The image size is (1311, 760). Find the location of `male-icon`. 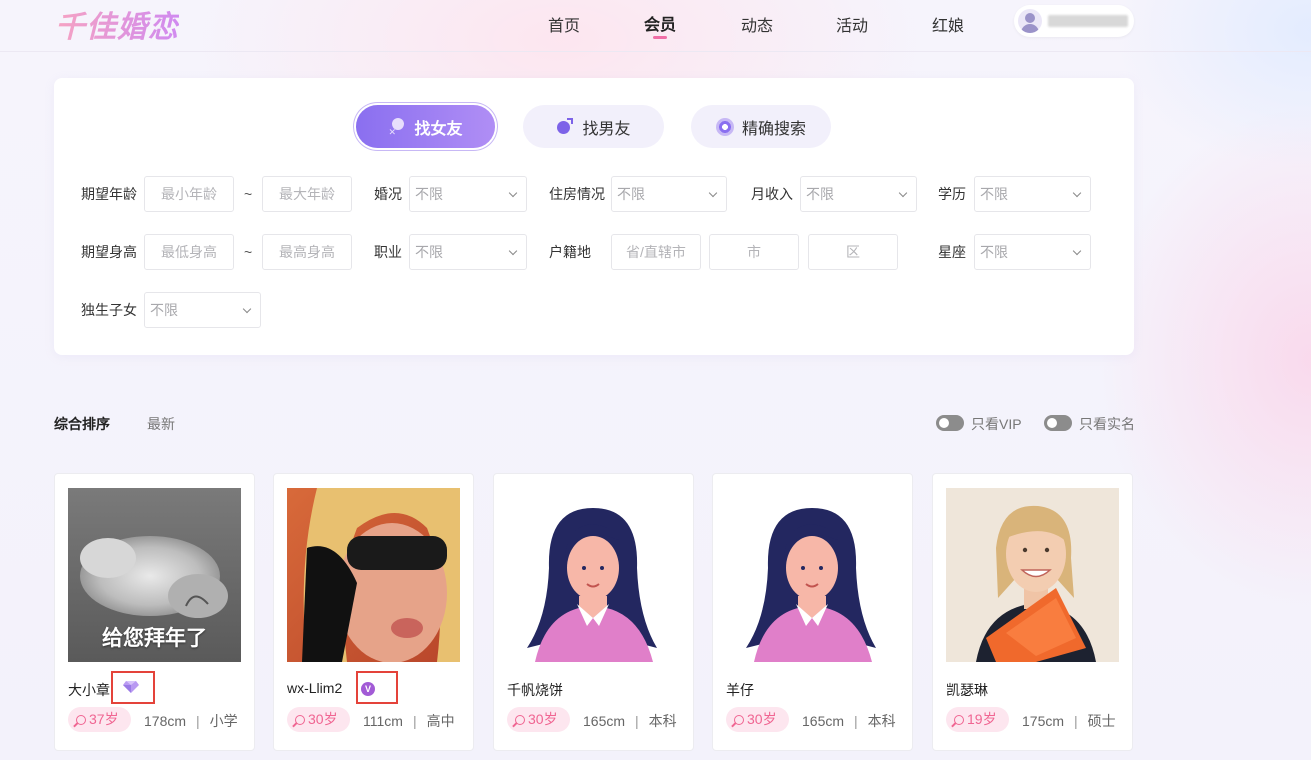

male-icon is located at coordinates (565, 126).